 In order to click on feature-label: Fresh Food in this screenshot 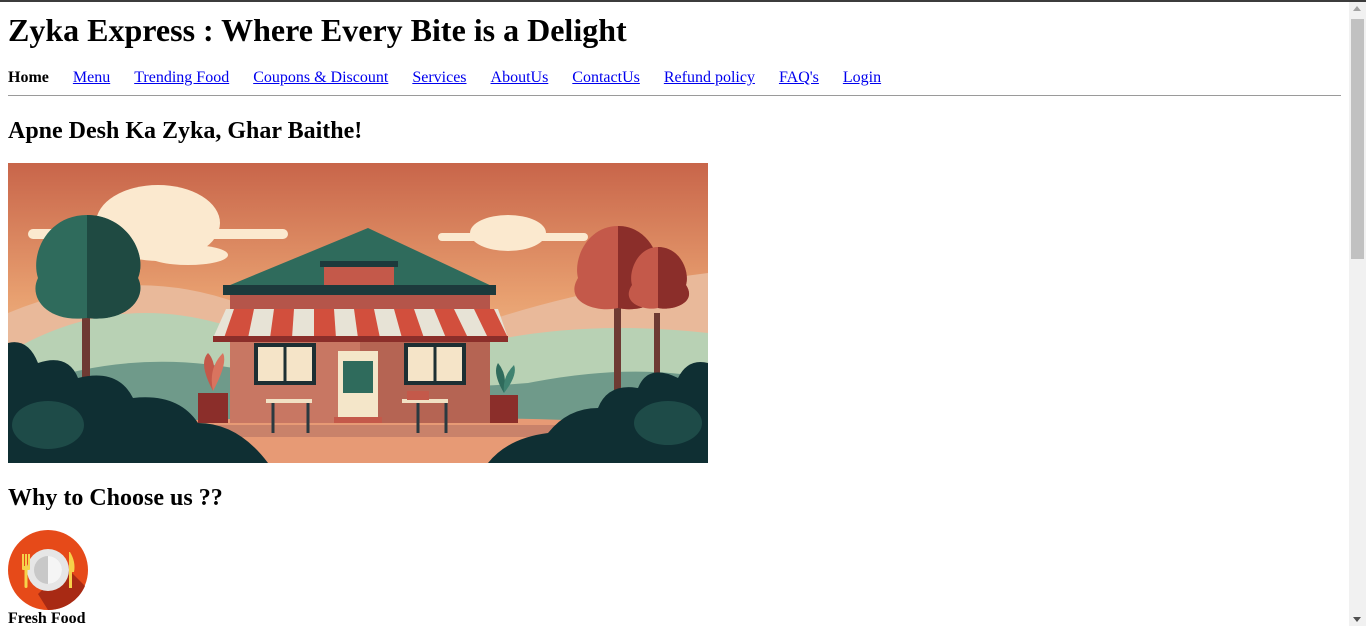, I will do `click(47, 618)`.